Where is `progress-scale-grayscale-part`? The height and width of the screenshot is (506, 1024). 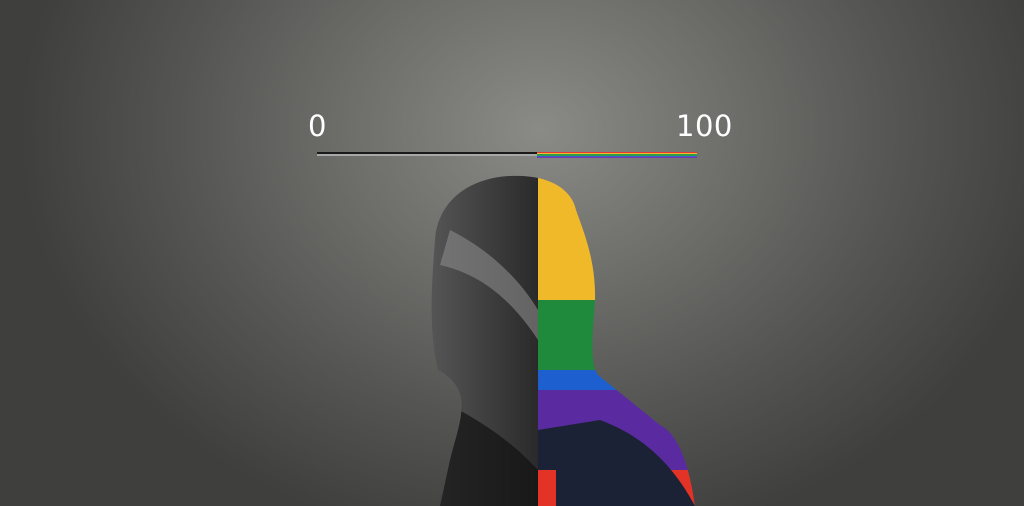
progress-scale-grayscale-part is located at coordinates (427, 154).